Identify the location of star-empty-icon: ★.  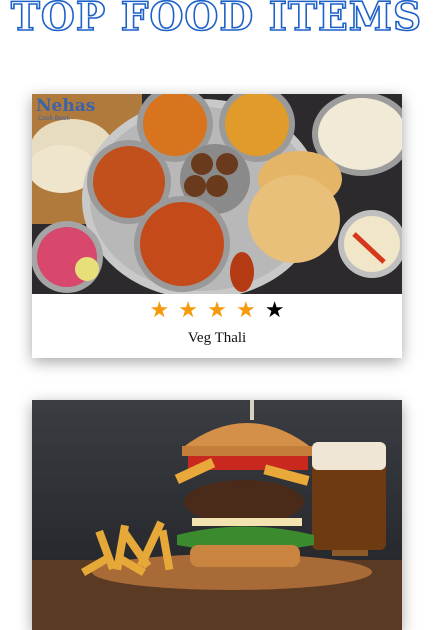
(274, 310).